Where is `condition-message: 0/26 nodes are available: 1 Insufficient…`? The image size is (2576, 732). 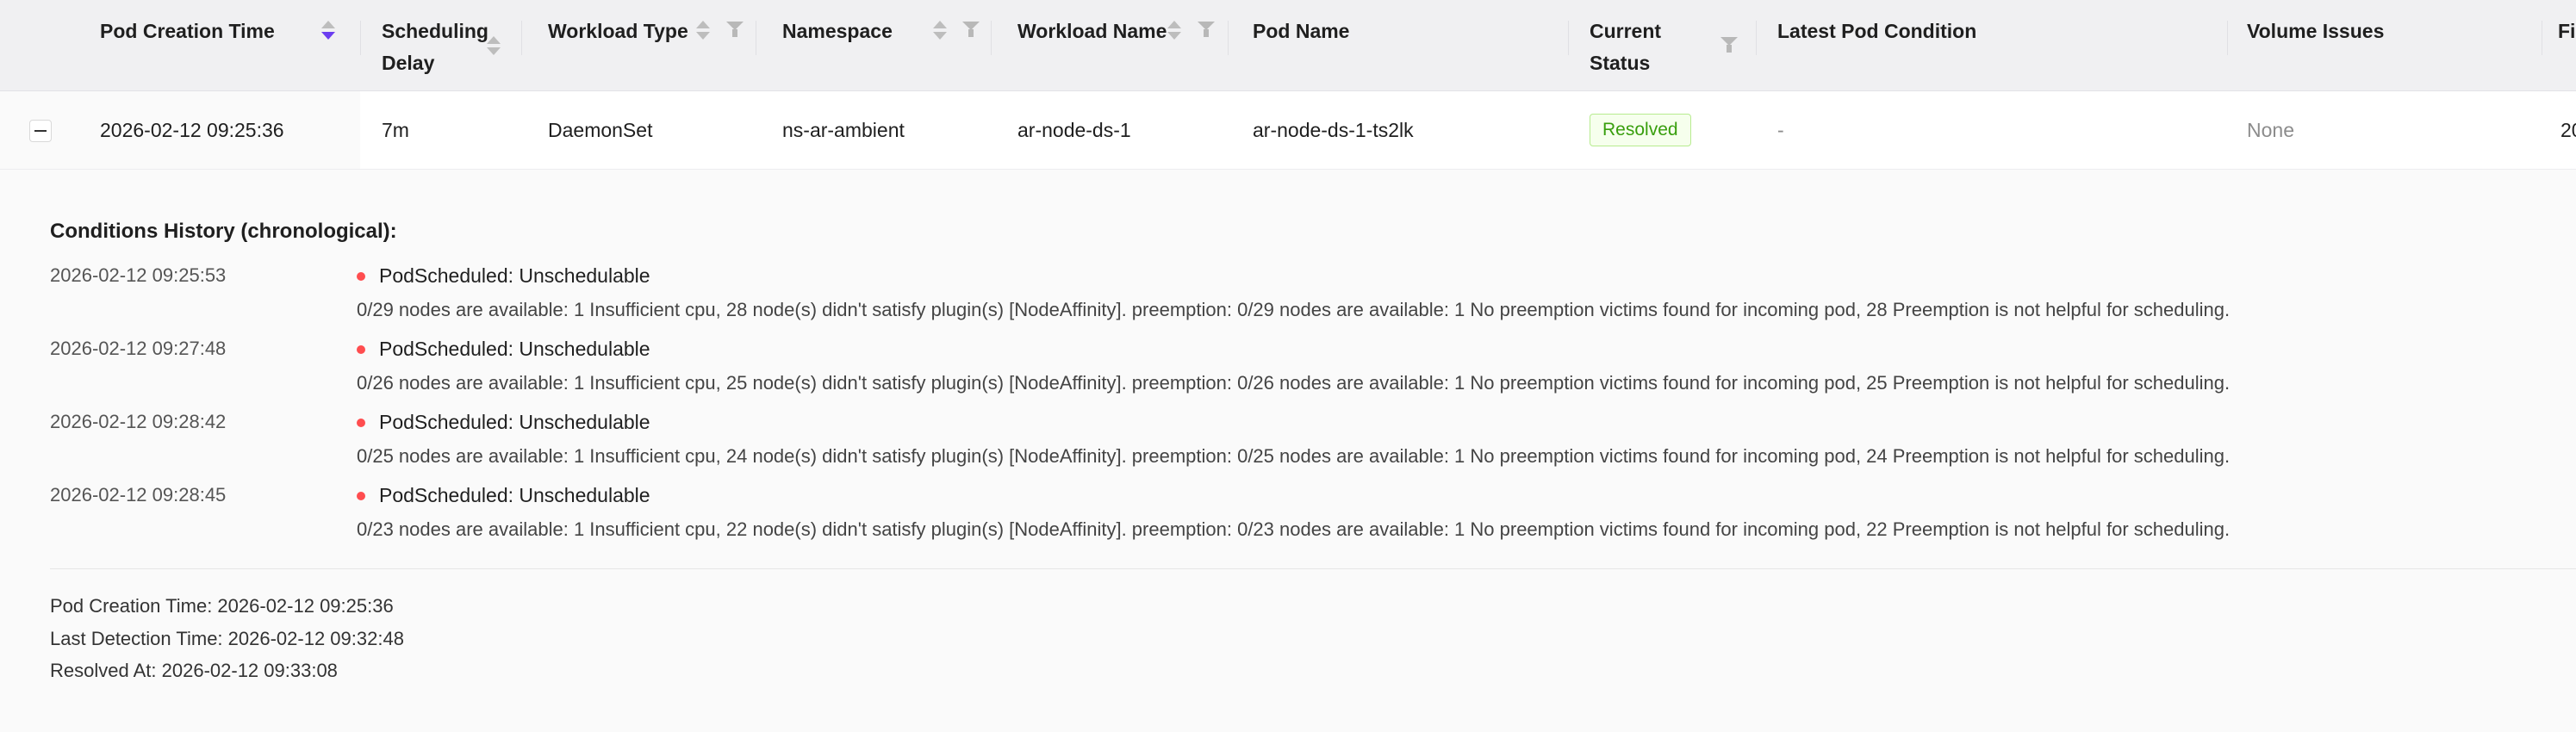
condition-message: 0/26 nodes are available: 1 Insufficient… is located at coordinates (1294, 383).